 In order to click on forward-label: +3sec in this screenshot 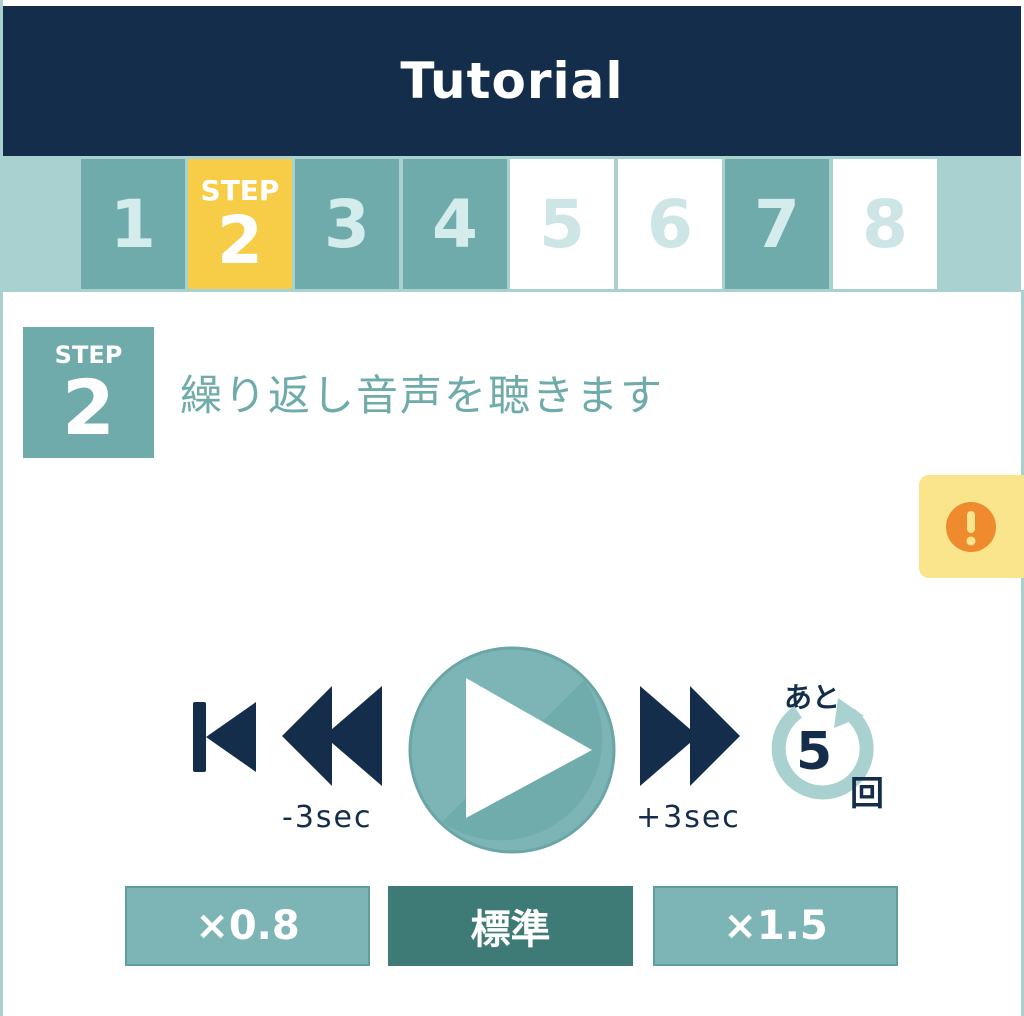, I will do `click(688, 817)`.